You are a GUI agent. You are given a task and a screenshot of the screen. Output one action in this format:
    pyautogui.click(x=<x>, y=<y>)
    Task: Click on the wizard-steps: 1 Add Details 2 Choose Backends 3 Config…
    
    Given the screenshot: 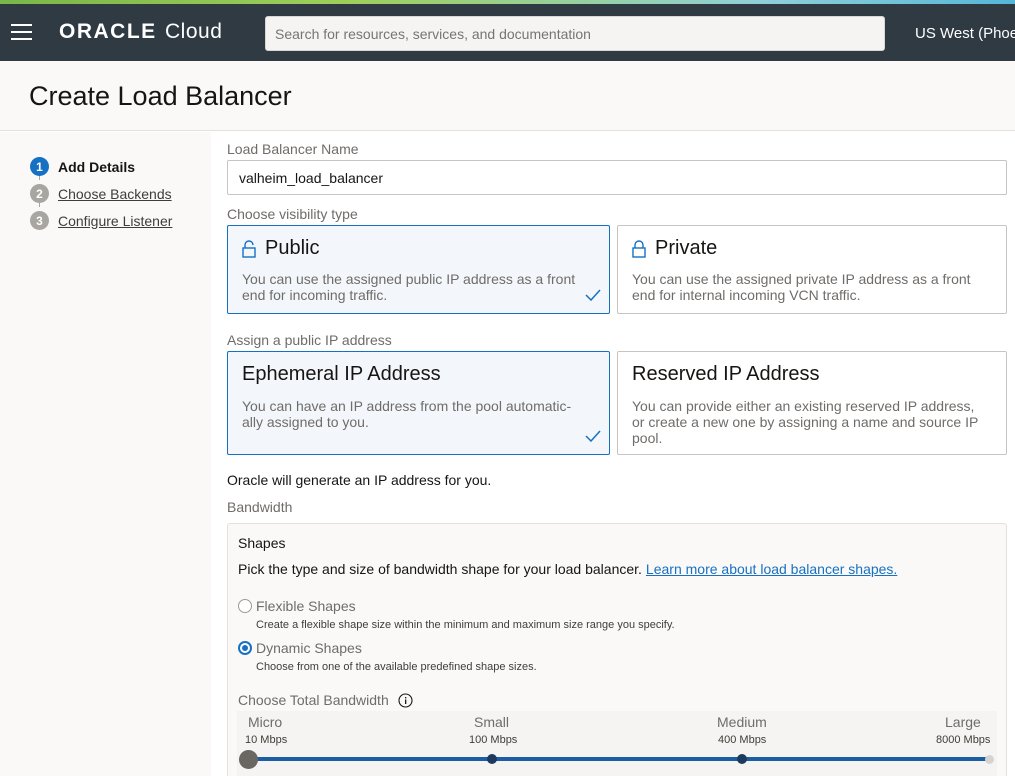 What is the action you would take?
    pyautogui.click(x=101, y=193)
    